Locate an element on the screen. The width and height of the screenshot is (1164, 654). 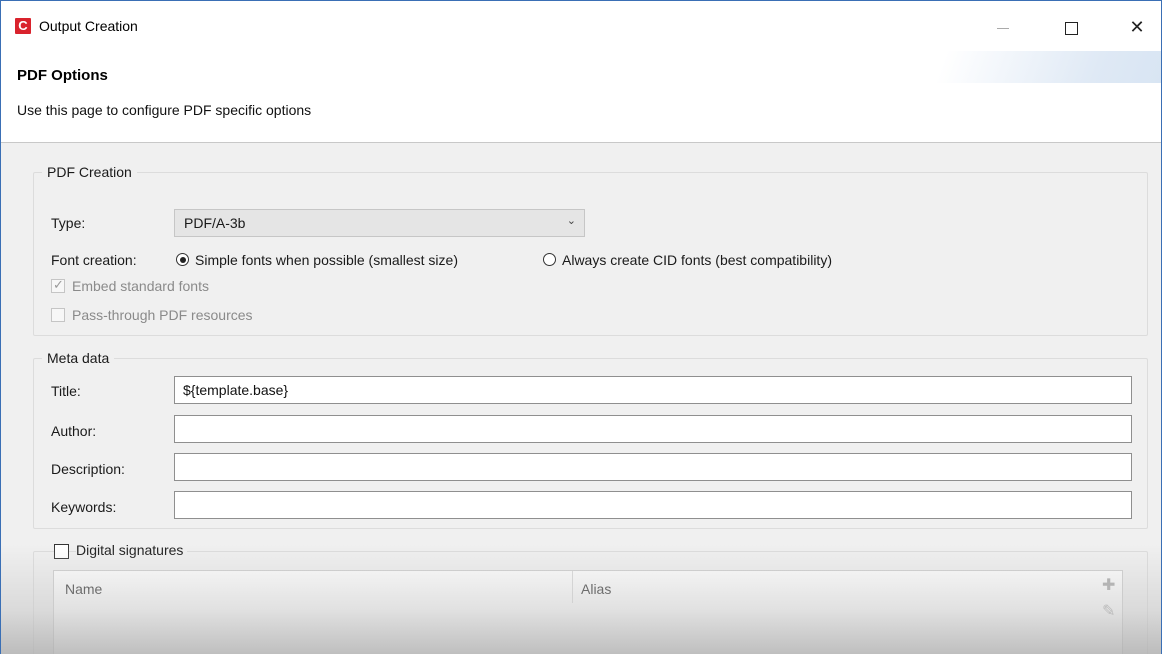
maximize-icon is located at coordinates (1071, 28).